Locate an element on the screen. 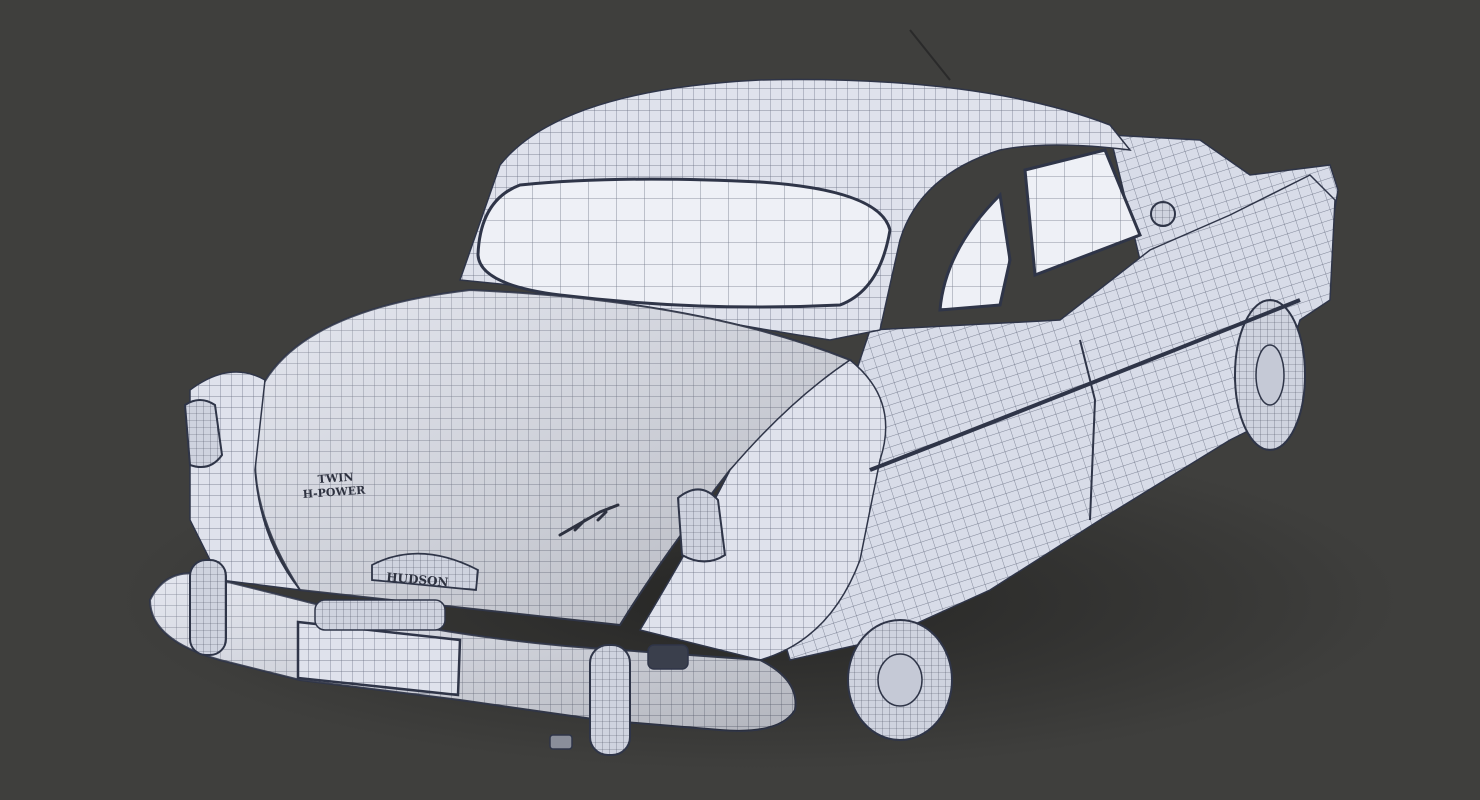 The image size is (1480, 800). bumper-guard-left is located at coordinates (208, 607).